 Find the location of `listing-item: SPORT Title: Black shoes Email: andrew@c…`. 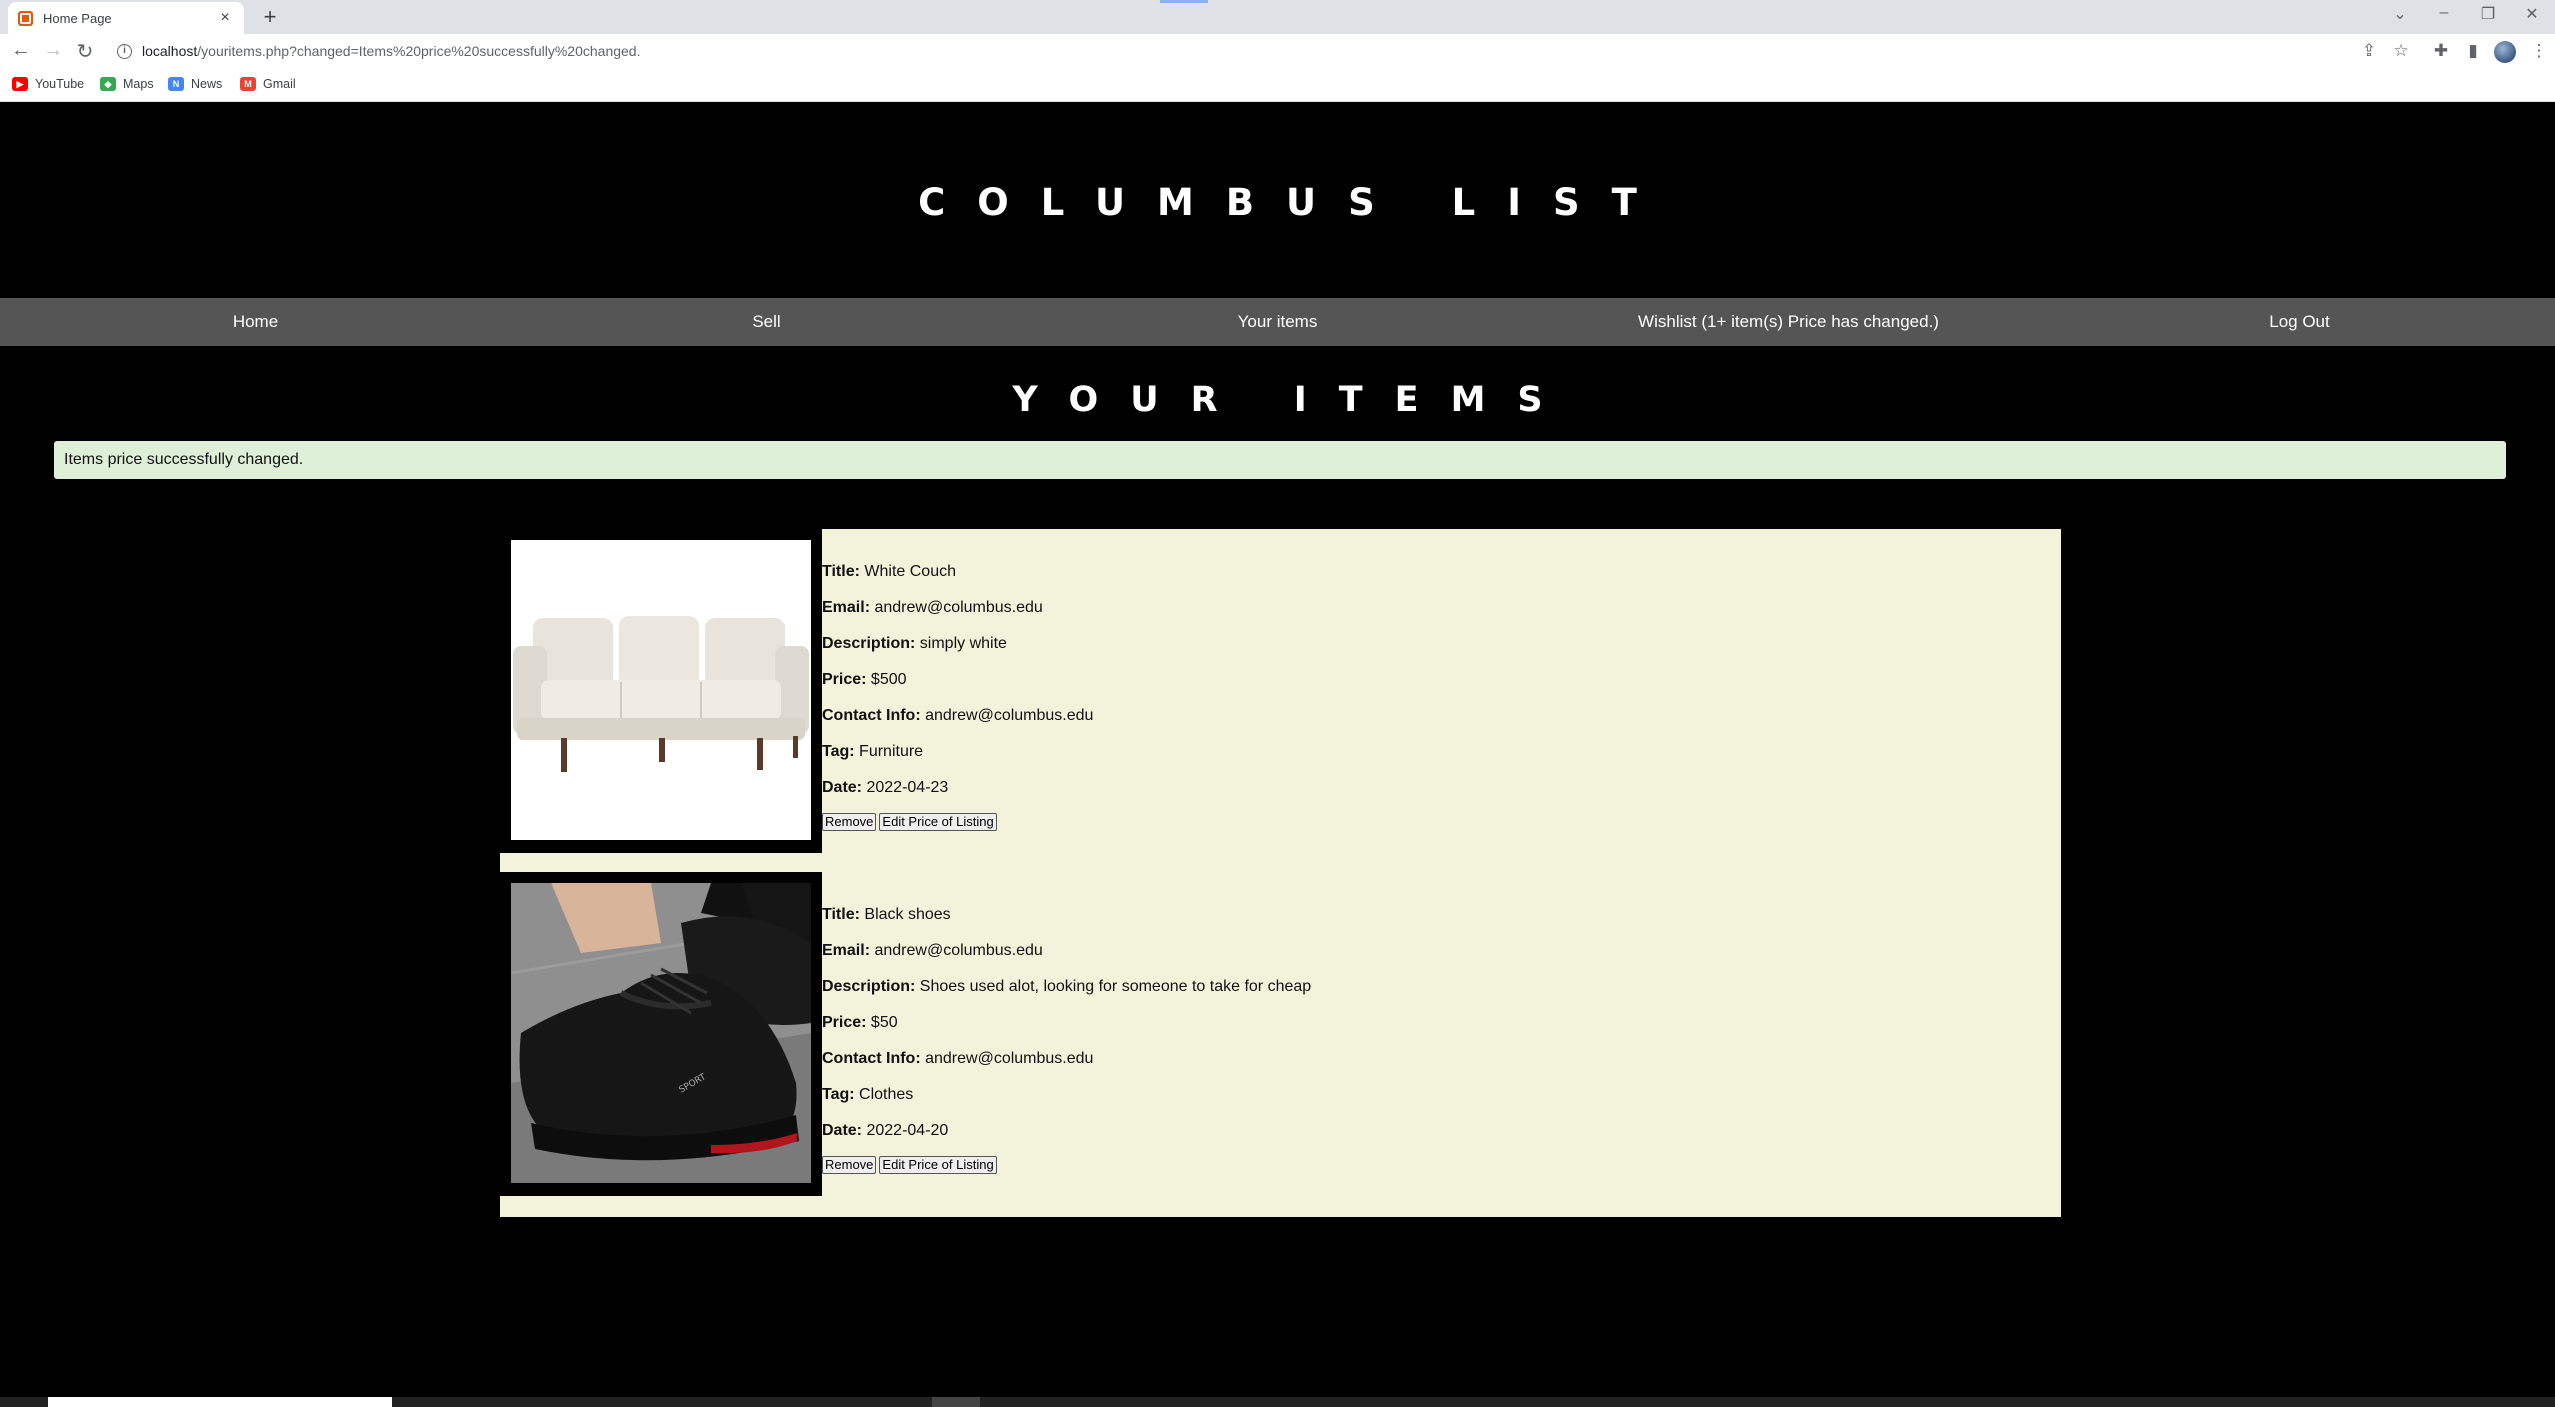

listing-item: SPORT Title: Black shoes Email: andrew@c… is located at coordinates (1280, 1034).